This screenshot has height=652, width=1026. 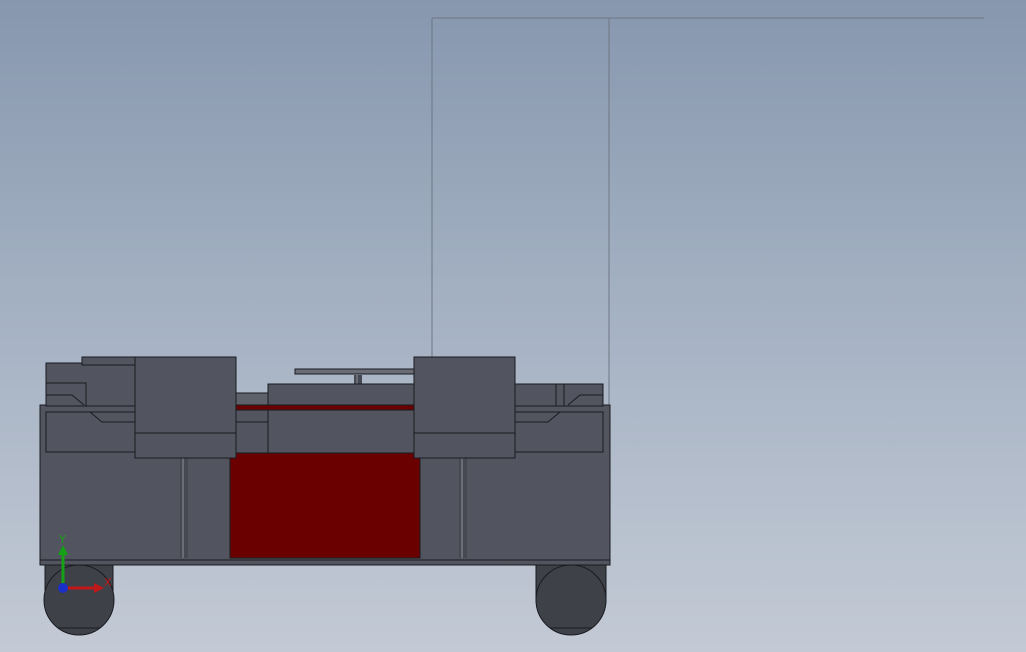 I want to click on z-axis-dot, so click(x=63, y=588).